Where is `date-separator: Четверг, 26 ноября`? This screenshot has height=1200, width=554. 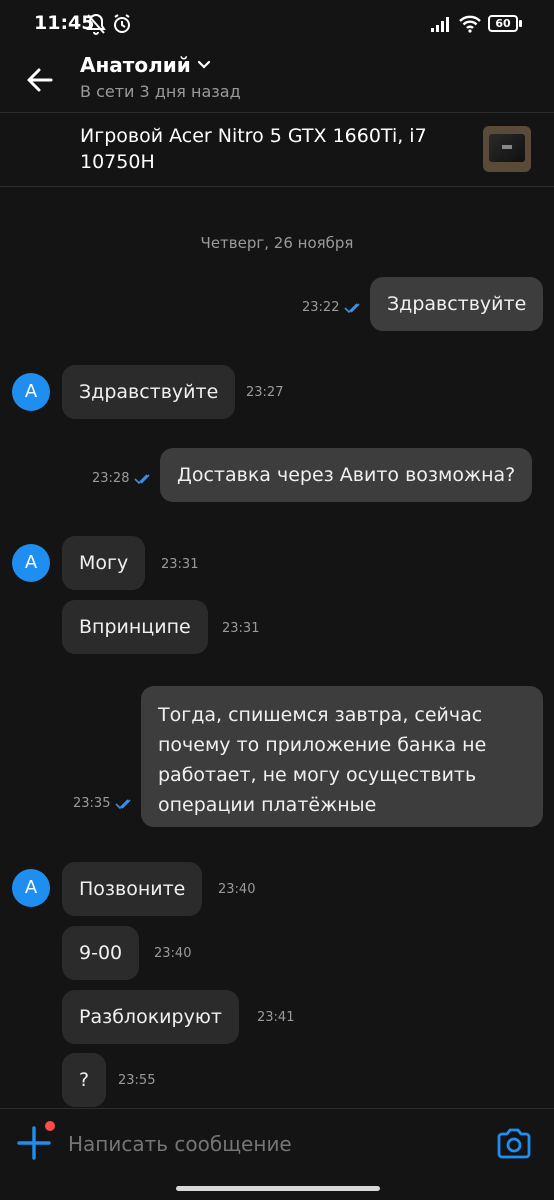
date-separator: Четверг, 26 ноября is located at coordinates (277, 243).